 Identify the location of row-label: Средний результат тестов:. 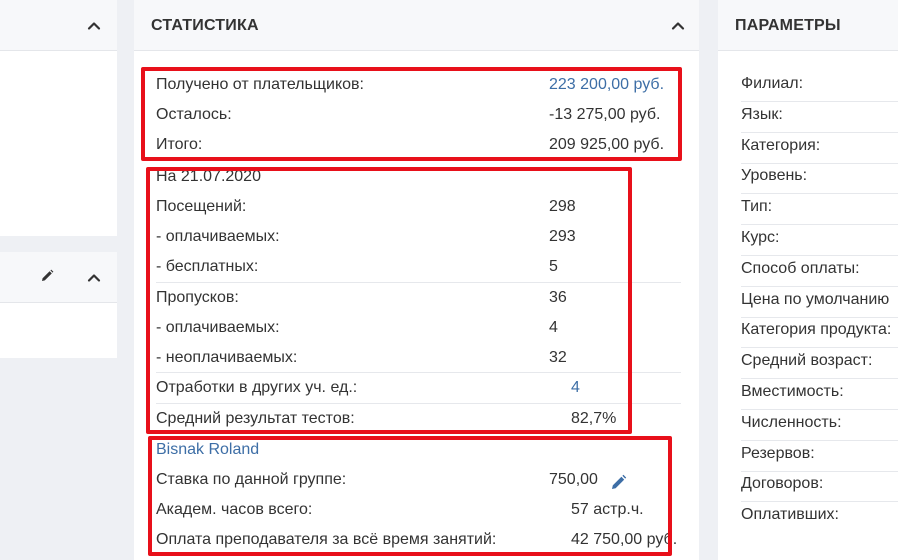
(255, 418).